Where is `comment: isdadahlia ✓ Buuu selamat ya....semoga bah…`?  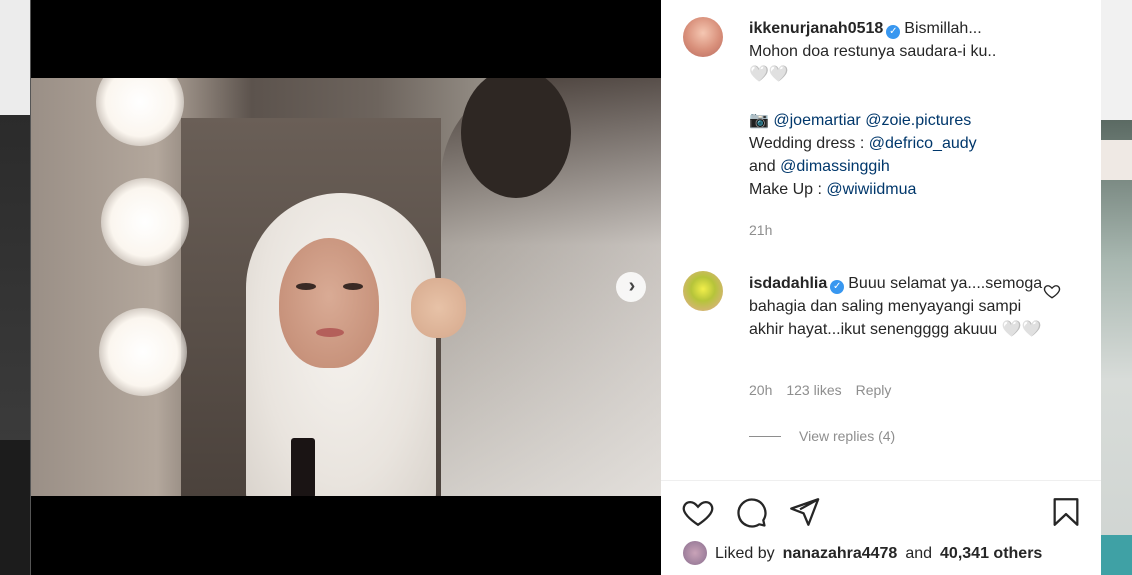 comment: isdadahlia ✓ Buuu selamat ya....semoga bah… is located at coordinates (899, 306).